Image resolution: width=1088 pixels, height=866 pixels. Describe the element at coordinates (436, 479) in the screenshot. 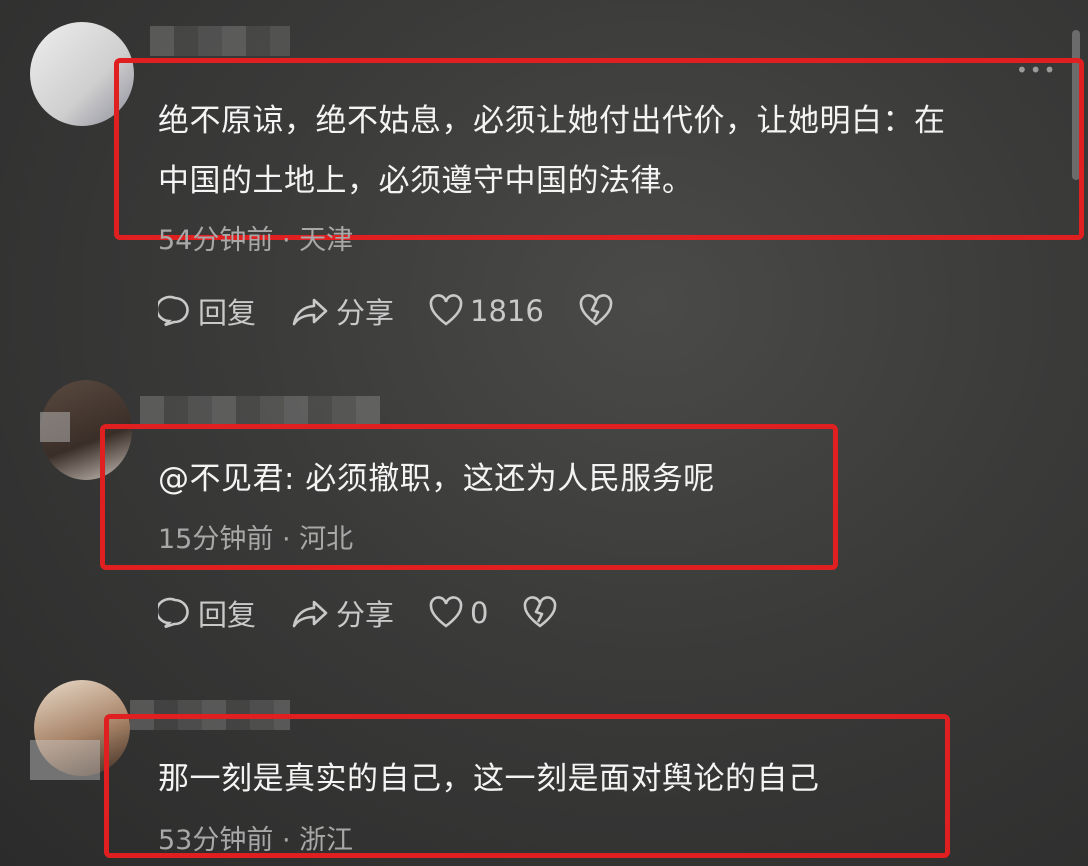

I see `comment-text: @不见君: 必须撤职，这还为人民服务呢` at that location.